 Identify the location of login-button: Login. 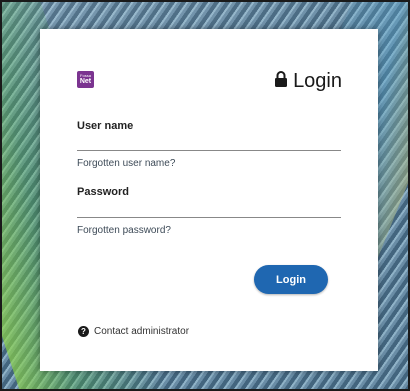
(291, 279).